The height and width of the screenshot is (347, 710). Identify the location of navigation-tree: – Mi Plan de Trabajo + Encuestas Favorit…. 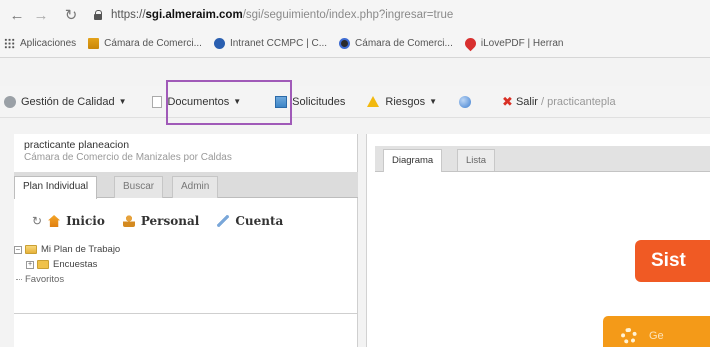
(67, 264).